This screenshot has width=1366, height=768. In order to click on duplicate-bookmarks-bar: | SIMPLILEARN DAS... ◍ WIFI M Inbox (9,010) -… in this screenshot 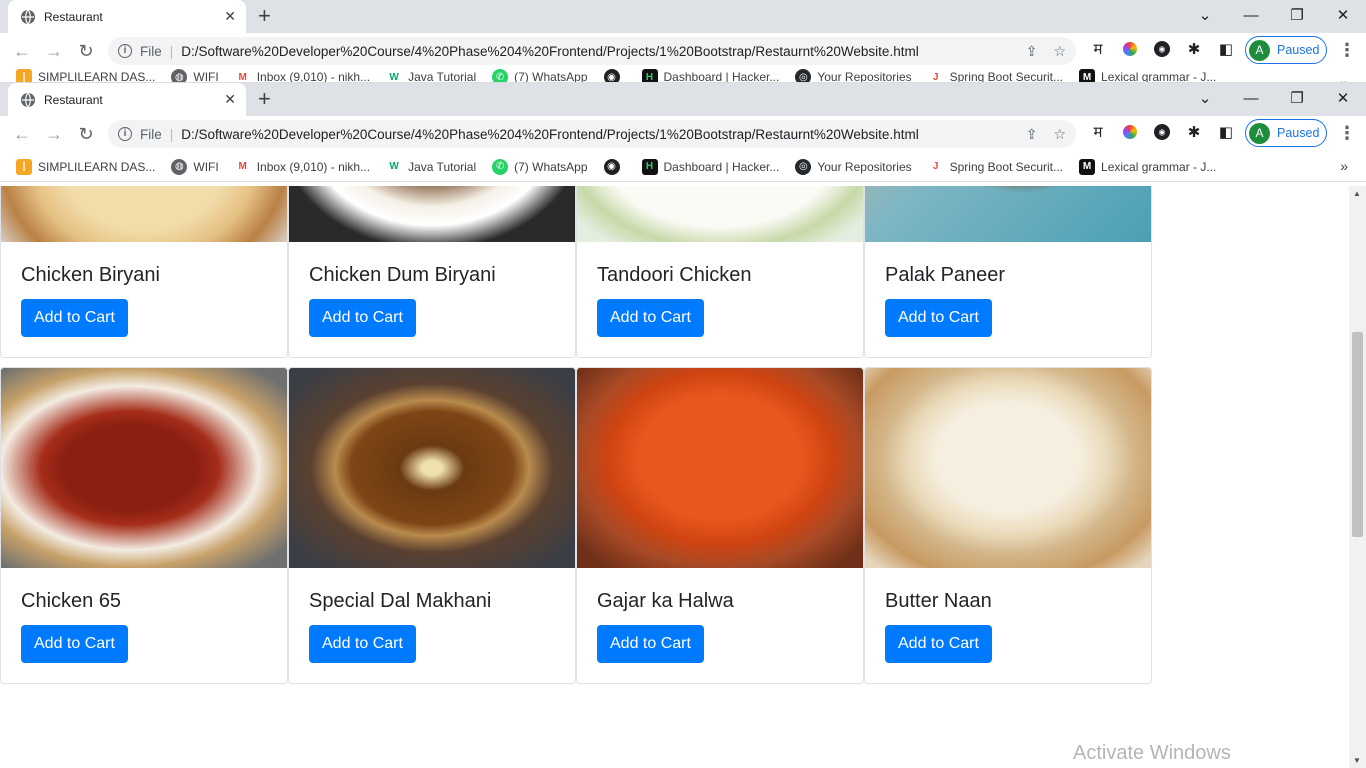, I will do `click(683, 76)`.